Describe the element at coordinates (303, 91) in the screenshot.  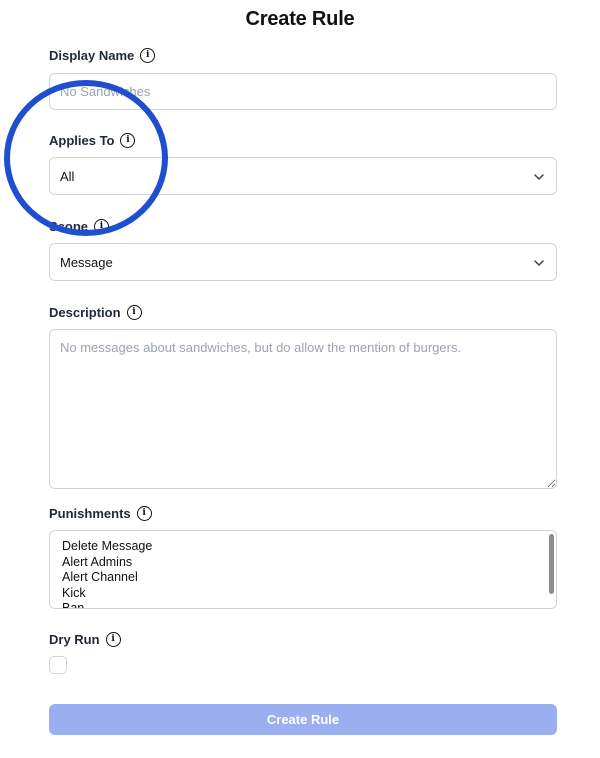
I see `display-name-input` at that location.